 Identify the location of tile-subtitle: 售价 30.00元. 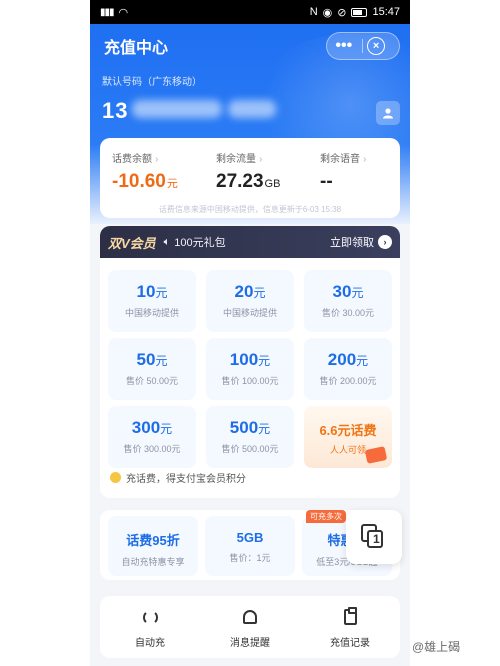
(348, 313).